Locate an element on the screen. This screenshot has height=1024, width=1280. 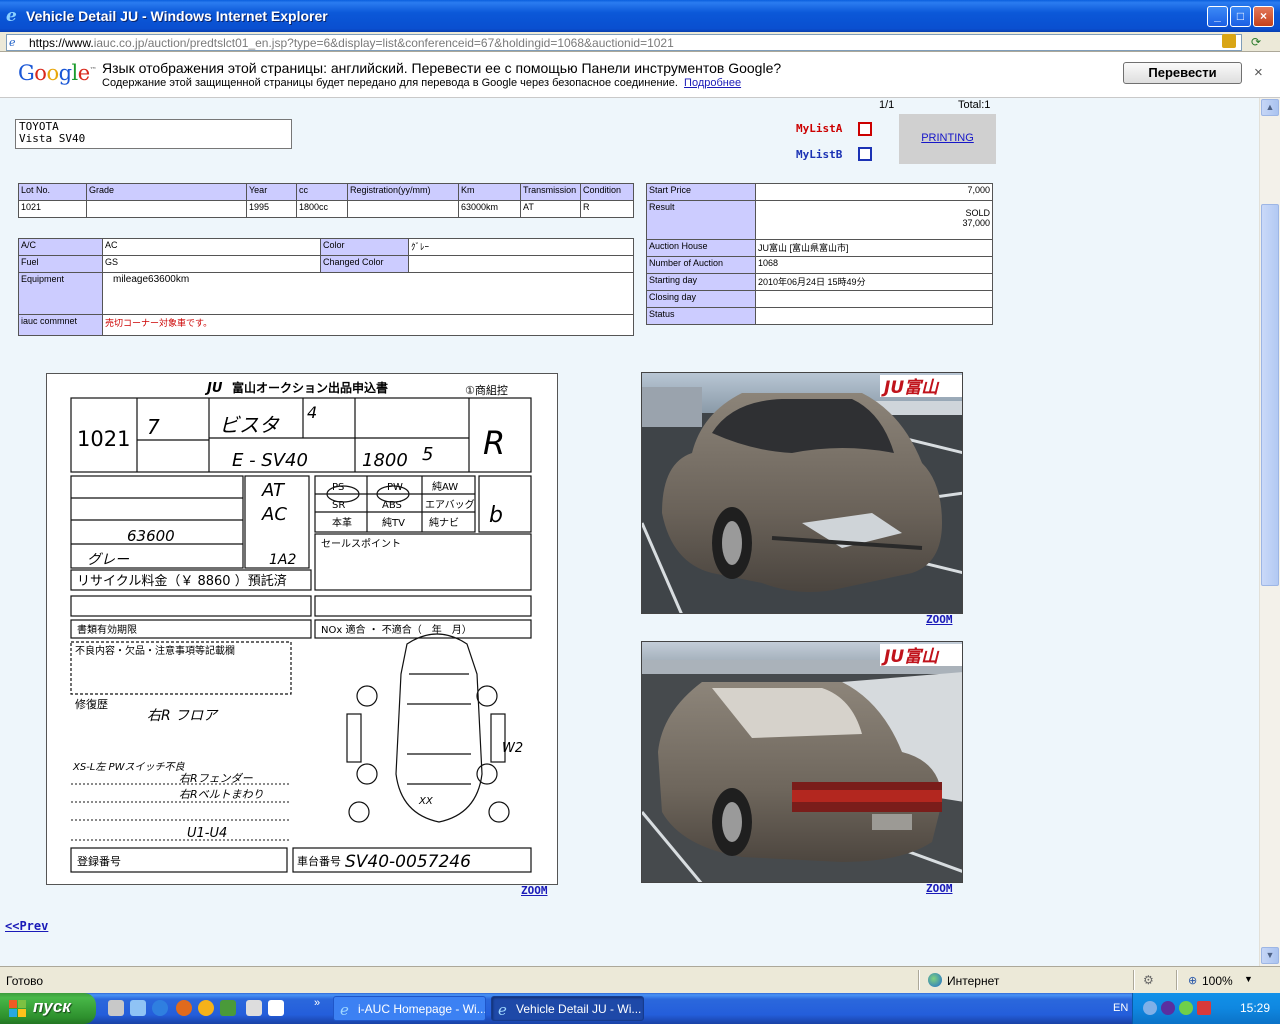
close-button: × is located at coordinates (1263, 16).